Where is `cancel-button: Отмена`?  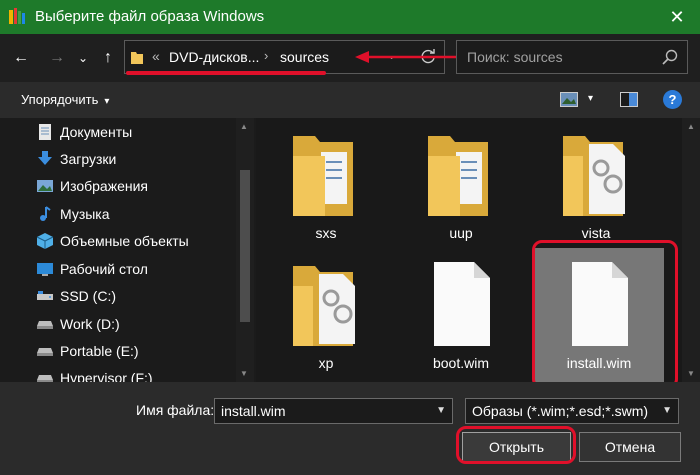 cancel-button: Отмена is located at coordinates (630, 447).